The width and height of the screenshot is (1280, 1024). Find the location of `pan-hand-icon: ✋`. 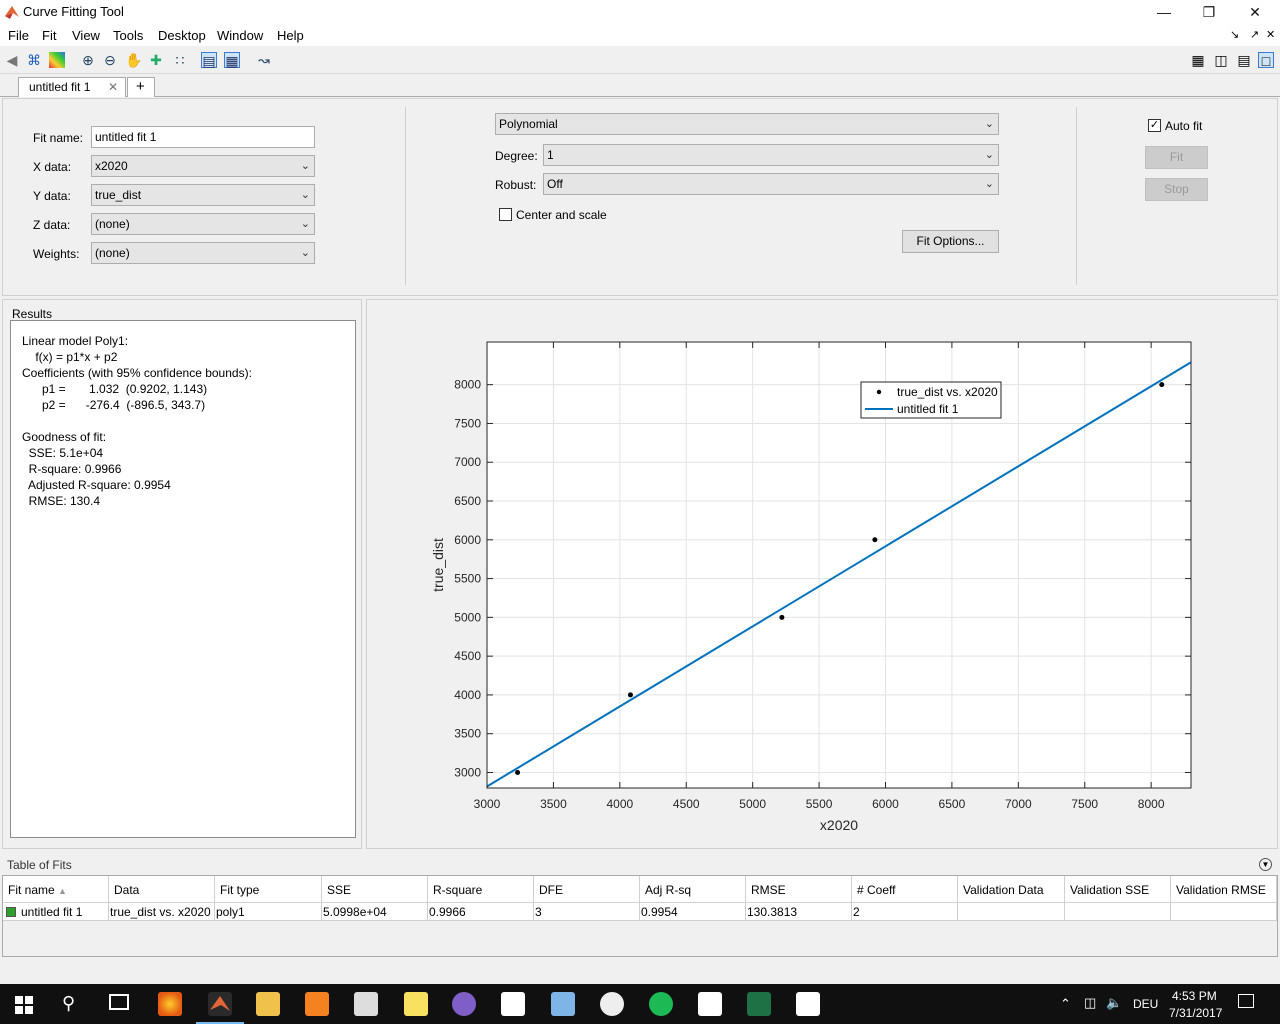

pan-hand-icon: ✋ is located at coordinates (133, 60).